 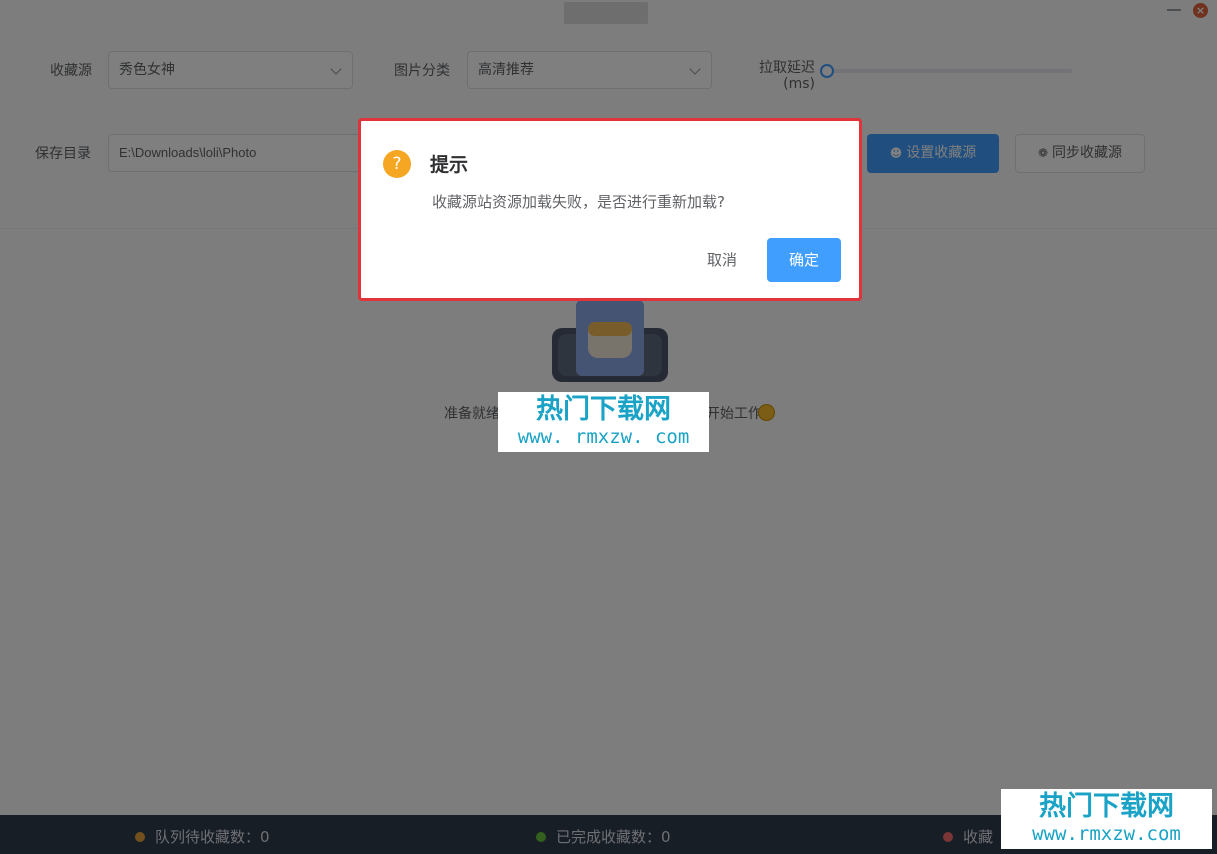 I want to click on dialog-message: 收藏源站资源加载失败，是否进行重新加载?, so click(x=578, y=202).